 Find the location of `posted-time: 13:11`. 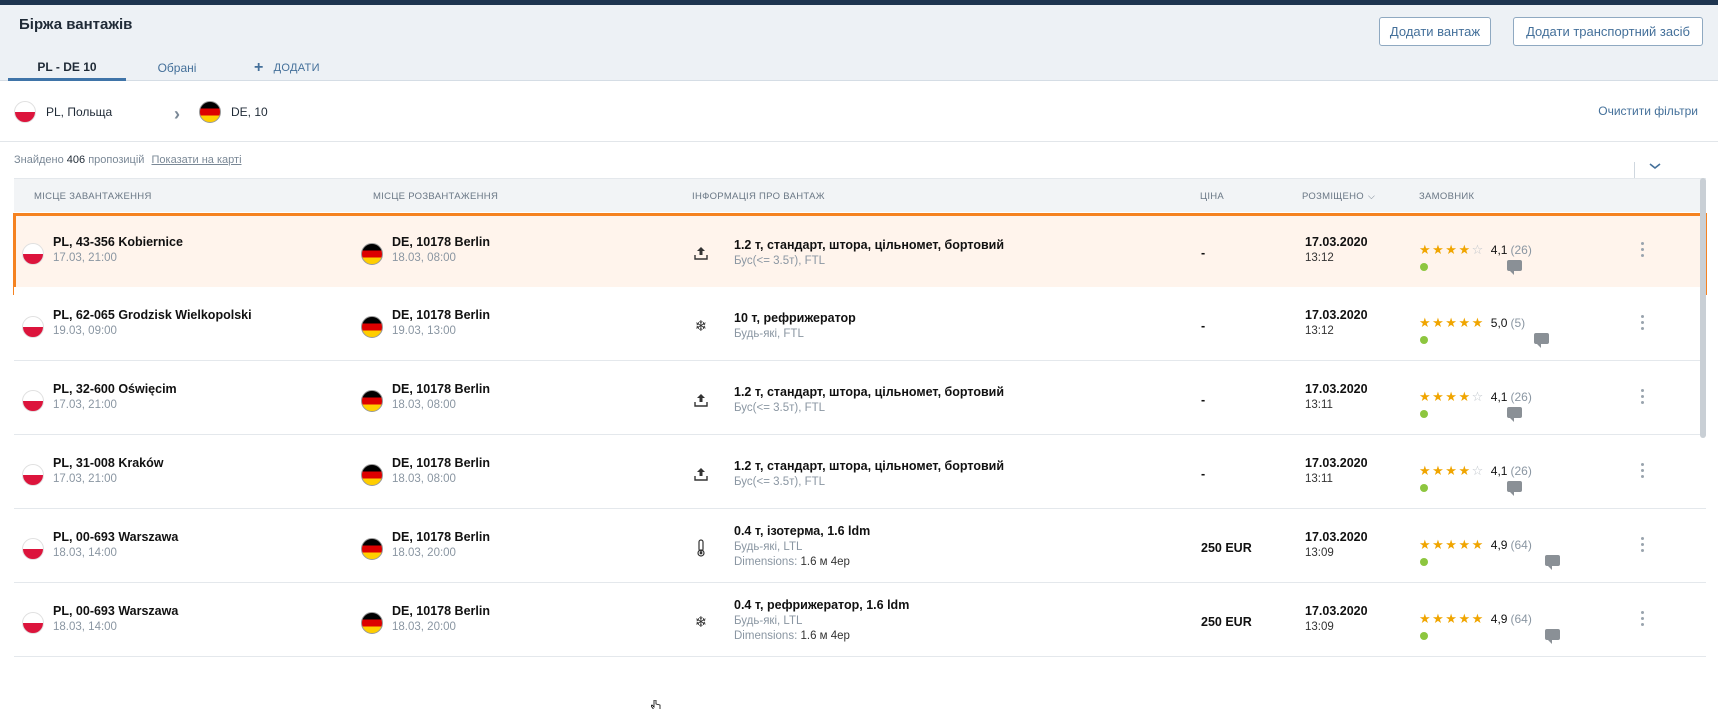

posted-time: 13:11 is located at coordinates (1319, 405).